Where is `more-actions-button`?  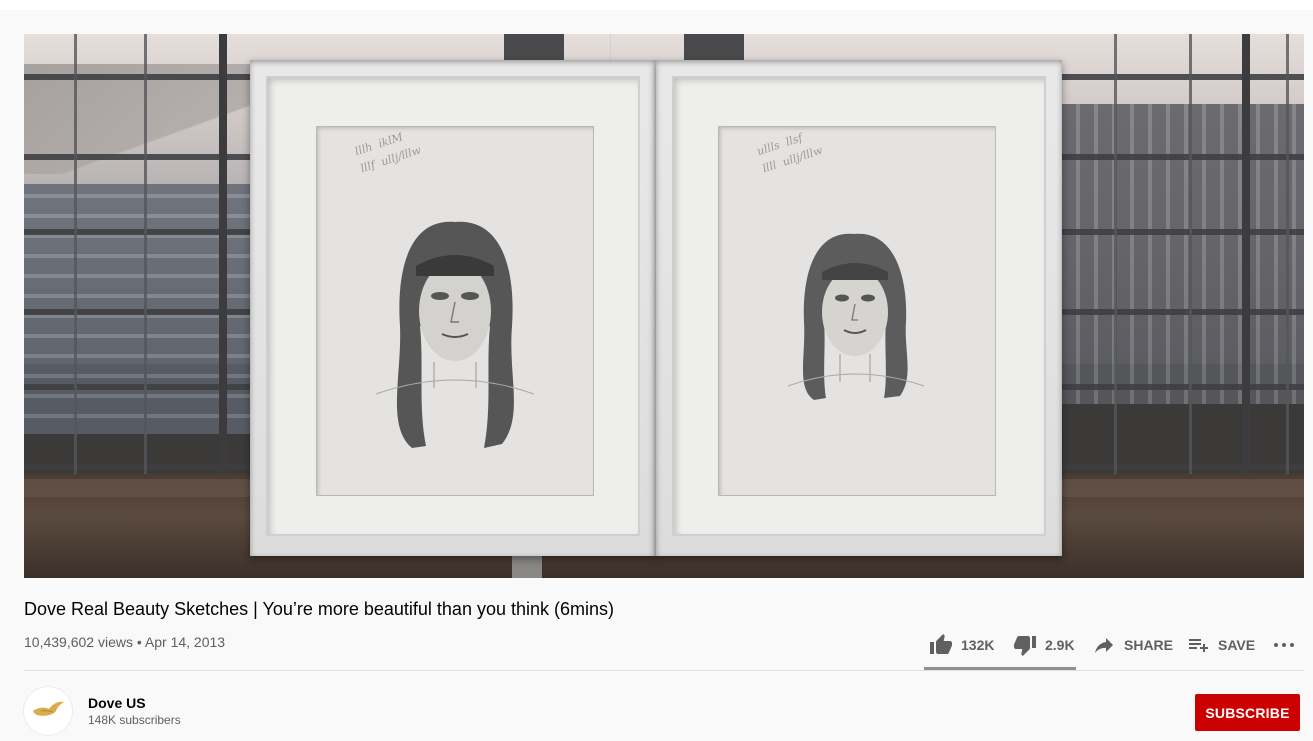
more-actions-button is located at coordinates (1284, 645).